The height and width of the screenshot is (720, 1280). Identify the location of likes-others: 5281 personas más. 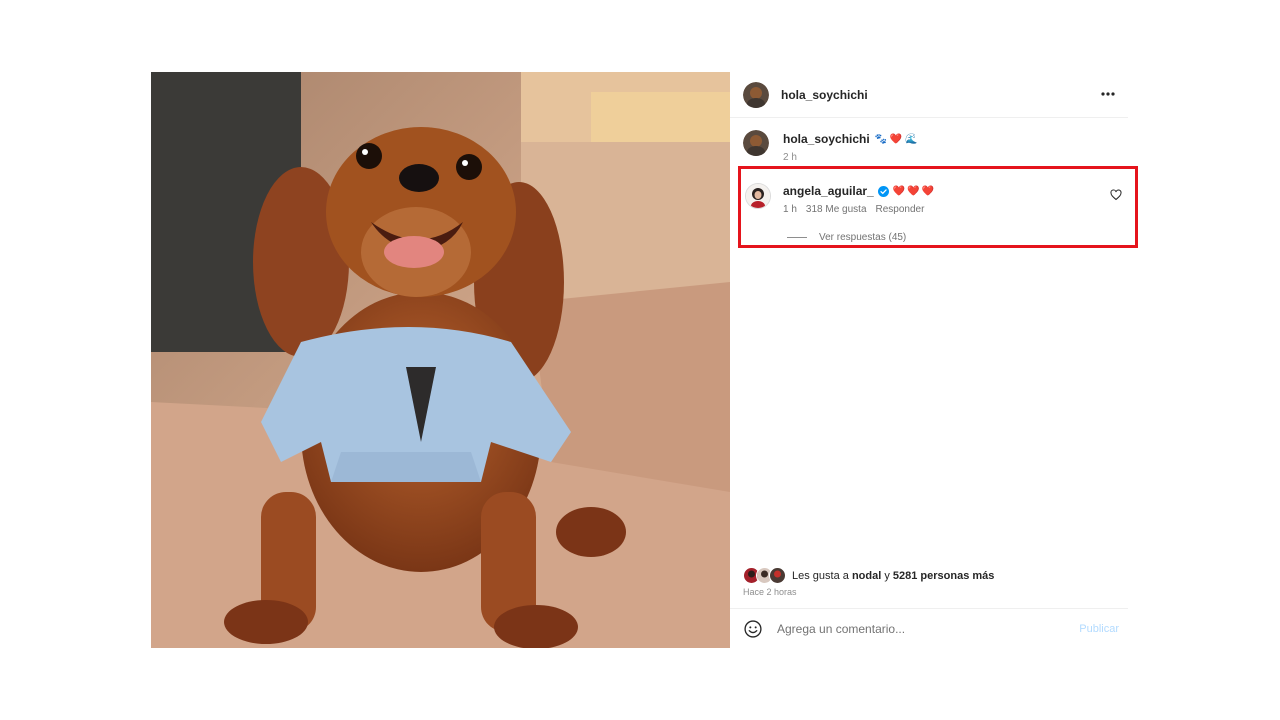
(944, 576).